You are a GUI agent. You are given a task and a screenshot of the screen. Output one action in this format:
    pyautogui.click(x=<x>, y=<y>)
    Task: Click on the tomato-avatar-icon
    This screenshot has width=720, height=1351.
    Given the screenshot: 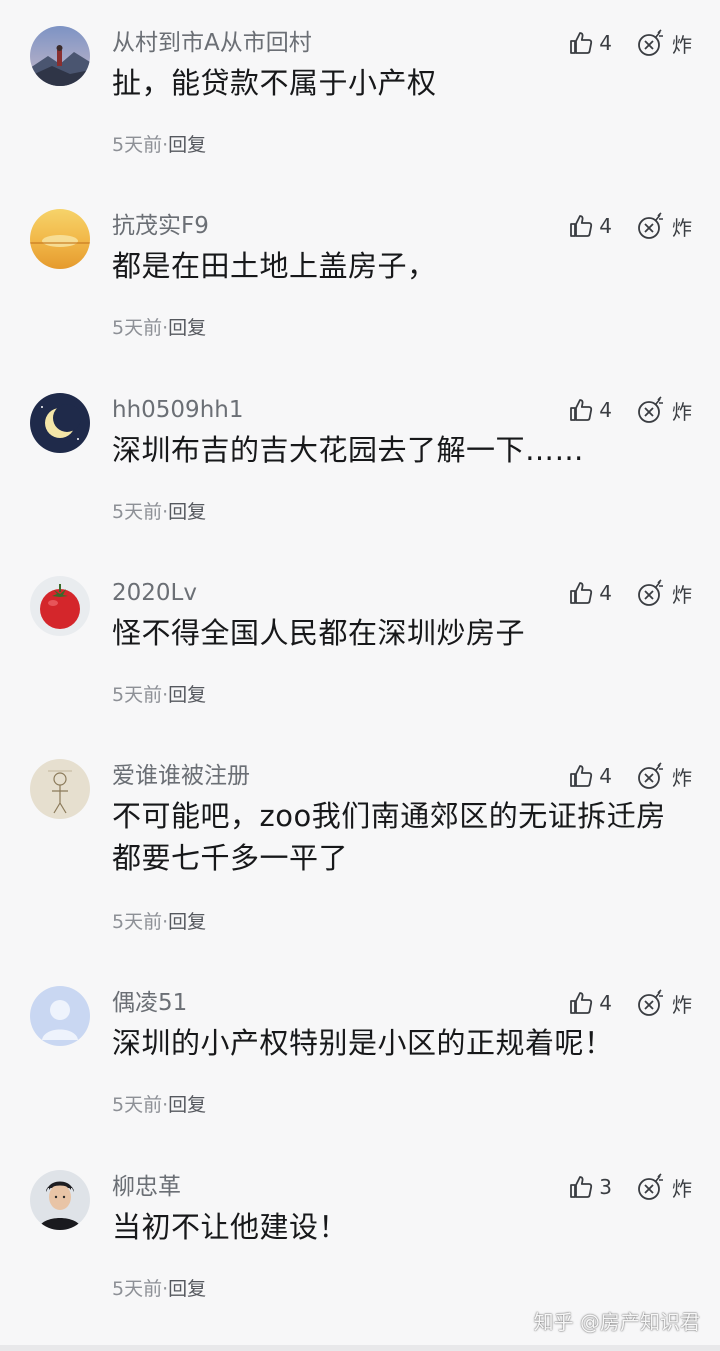 What is the action you would take?
    pyautogui.click(x=60, y=606)
    